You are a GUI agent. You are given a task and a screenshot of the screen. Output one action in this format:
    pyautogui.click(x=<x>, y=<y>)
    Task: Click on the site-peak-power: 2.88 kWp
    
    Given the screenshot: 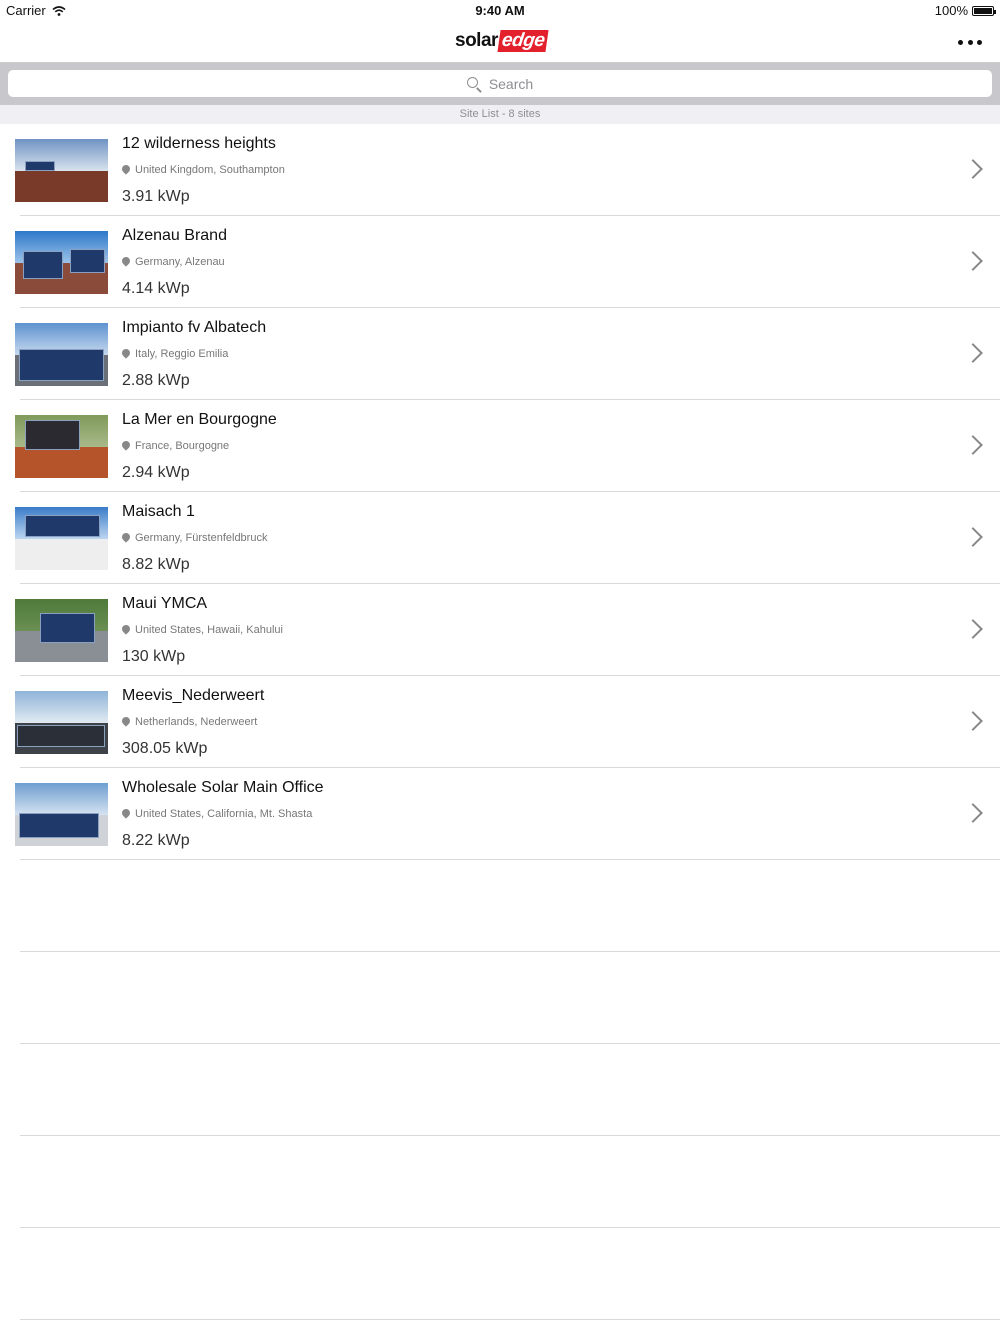 What is the action you would take?
    pyautogui.click(x=156, y=380)
    